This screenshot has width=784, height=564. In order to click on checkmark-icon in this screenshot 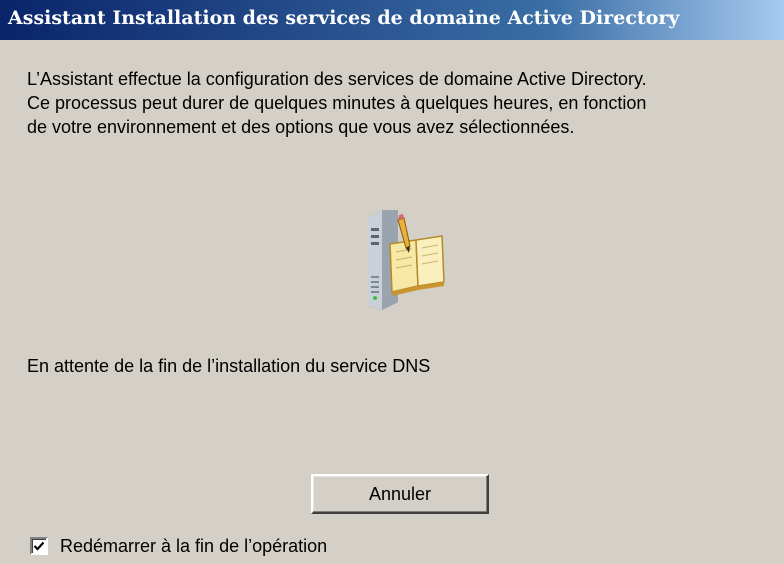, I will do `click(39, 546)`.